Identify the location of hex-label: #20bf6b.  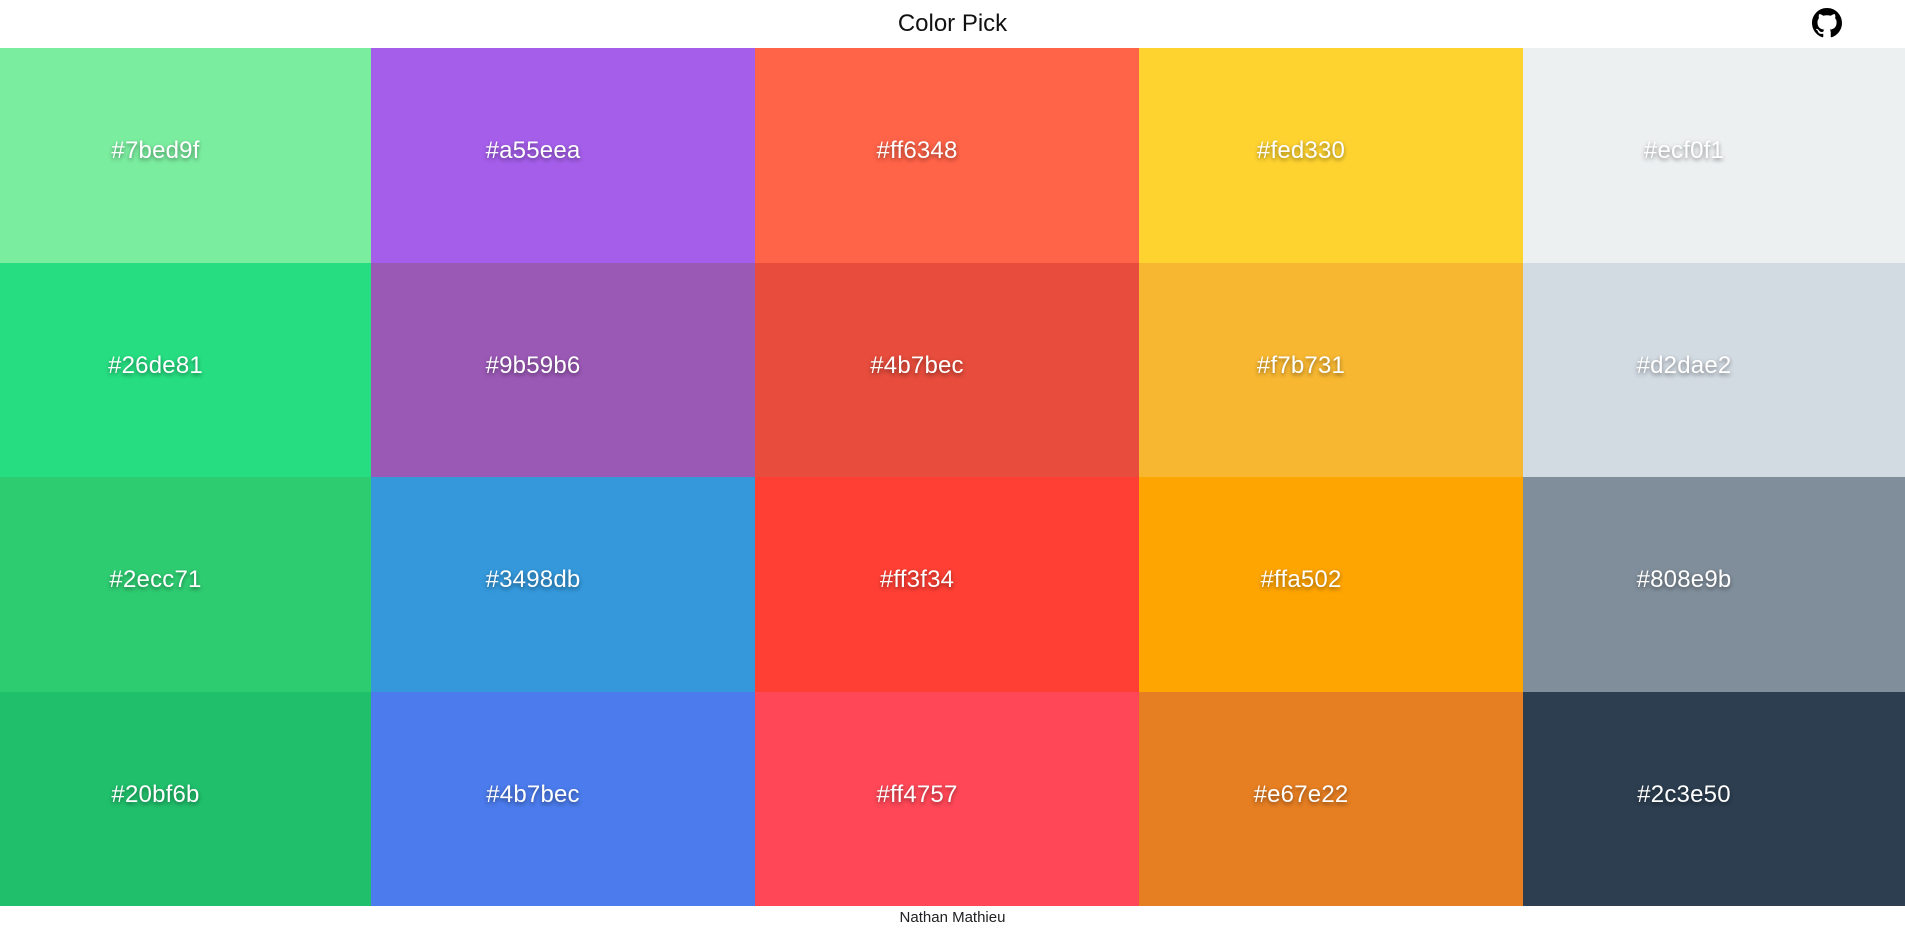
(155, 794).